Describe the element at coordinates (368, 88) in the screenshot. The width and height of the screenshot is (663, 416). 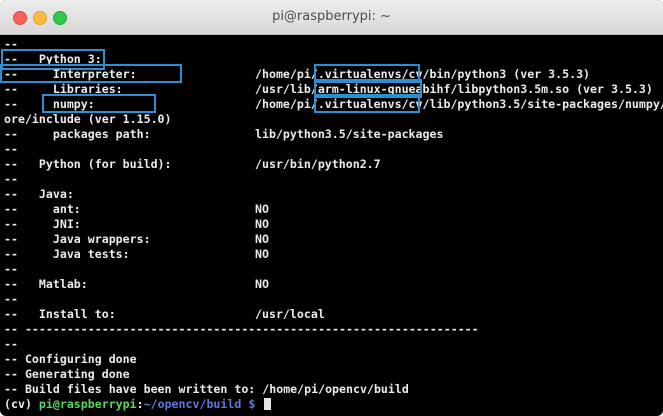
I see `arm-linux-highlight` at that location.